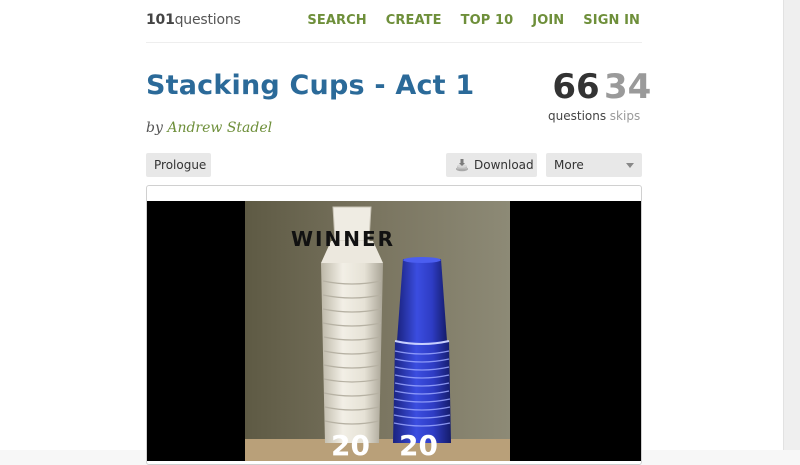 This screenshot has width=800, height=465. I want to click on byline: by Andrew Stadel, so click(209, 128).